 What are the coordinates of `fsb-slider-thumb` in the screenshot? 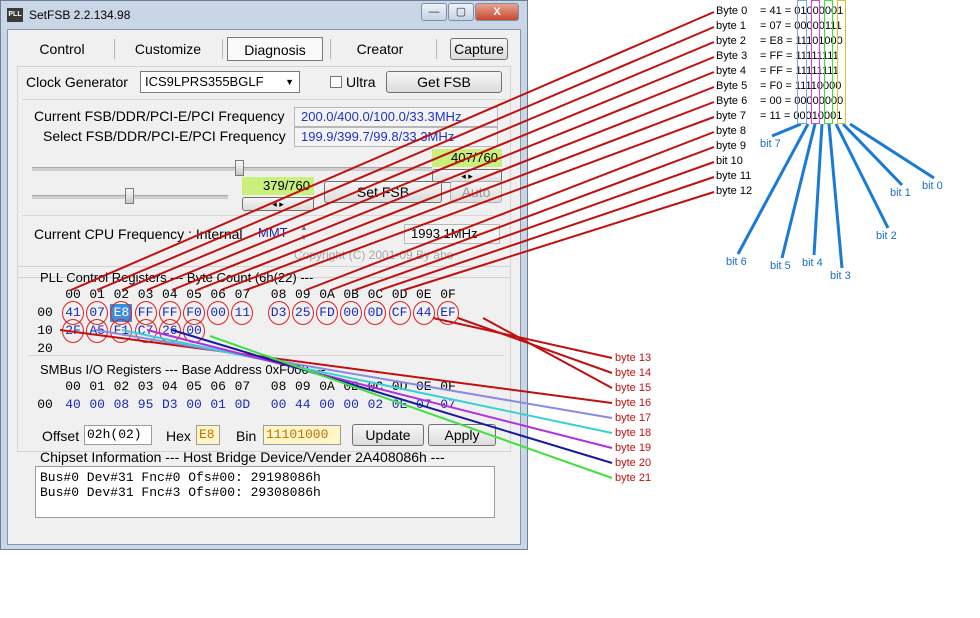 It's located at (239, 168).